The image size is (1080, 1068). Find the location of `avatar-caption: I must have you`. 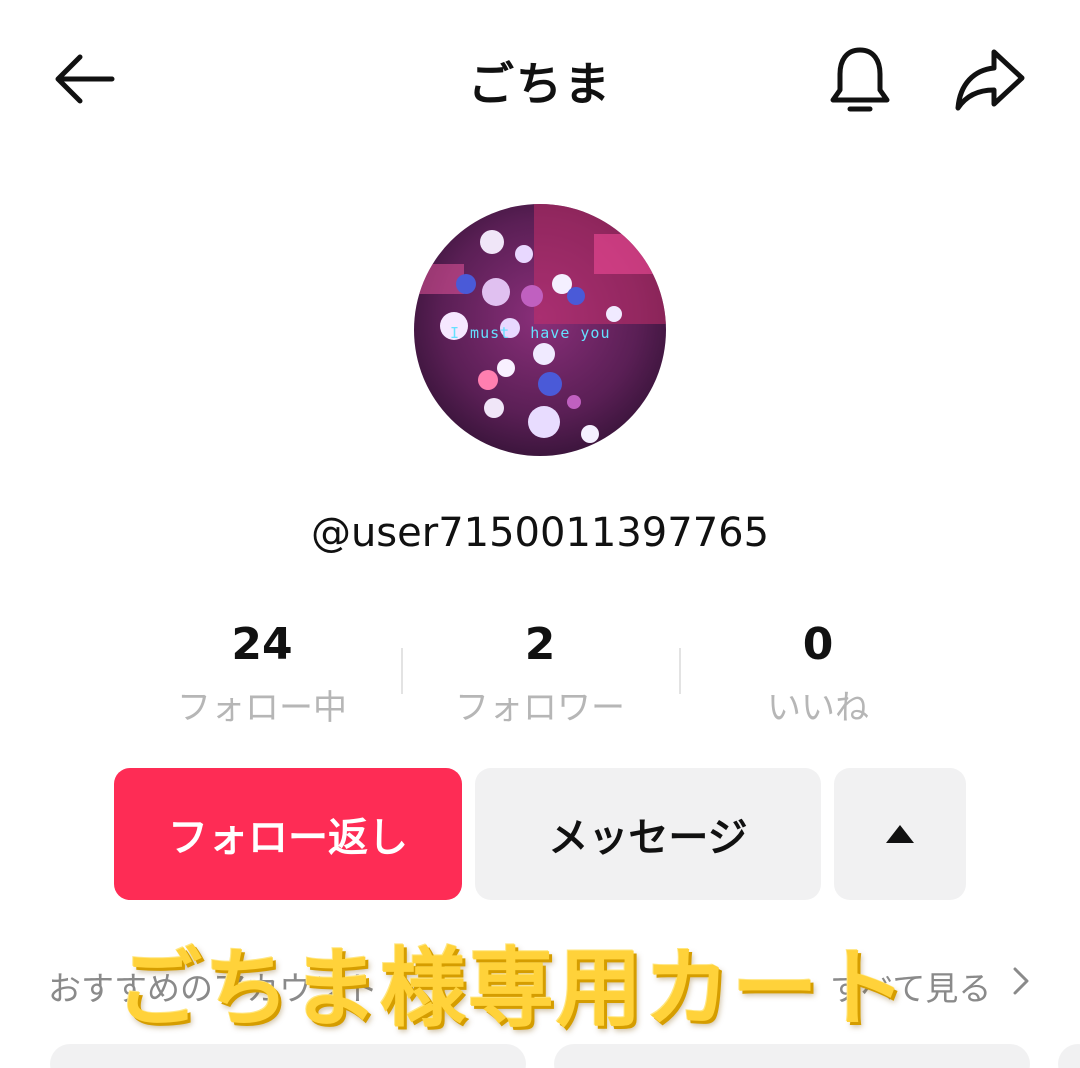

avatar-caption: I must have you is located at coordinates (530, 333).